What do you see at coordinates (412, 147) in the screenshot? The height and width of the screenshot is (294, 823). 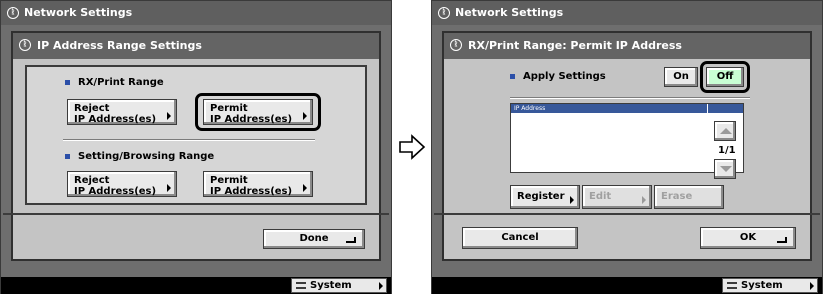 I see `right-arrow-outline-icon` at bounding box center [412, 147].